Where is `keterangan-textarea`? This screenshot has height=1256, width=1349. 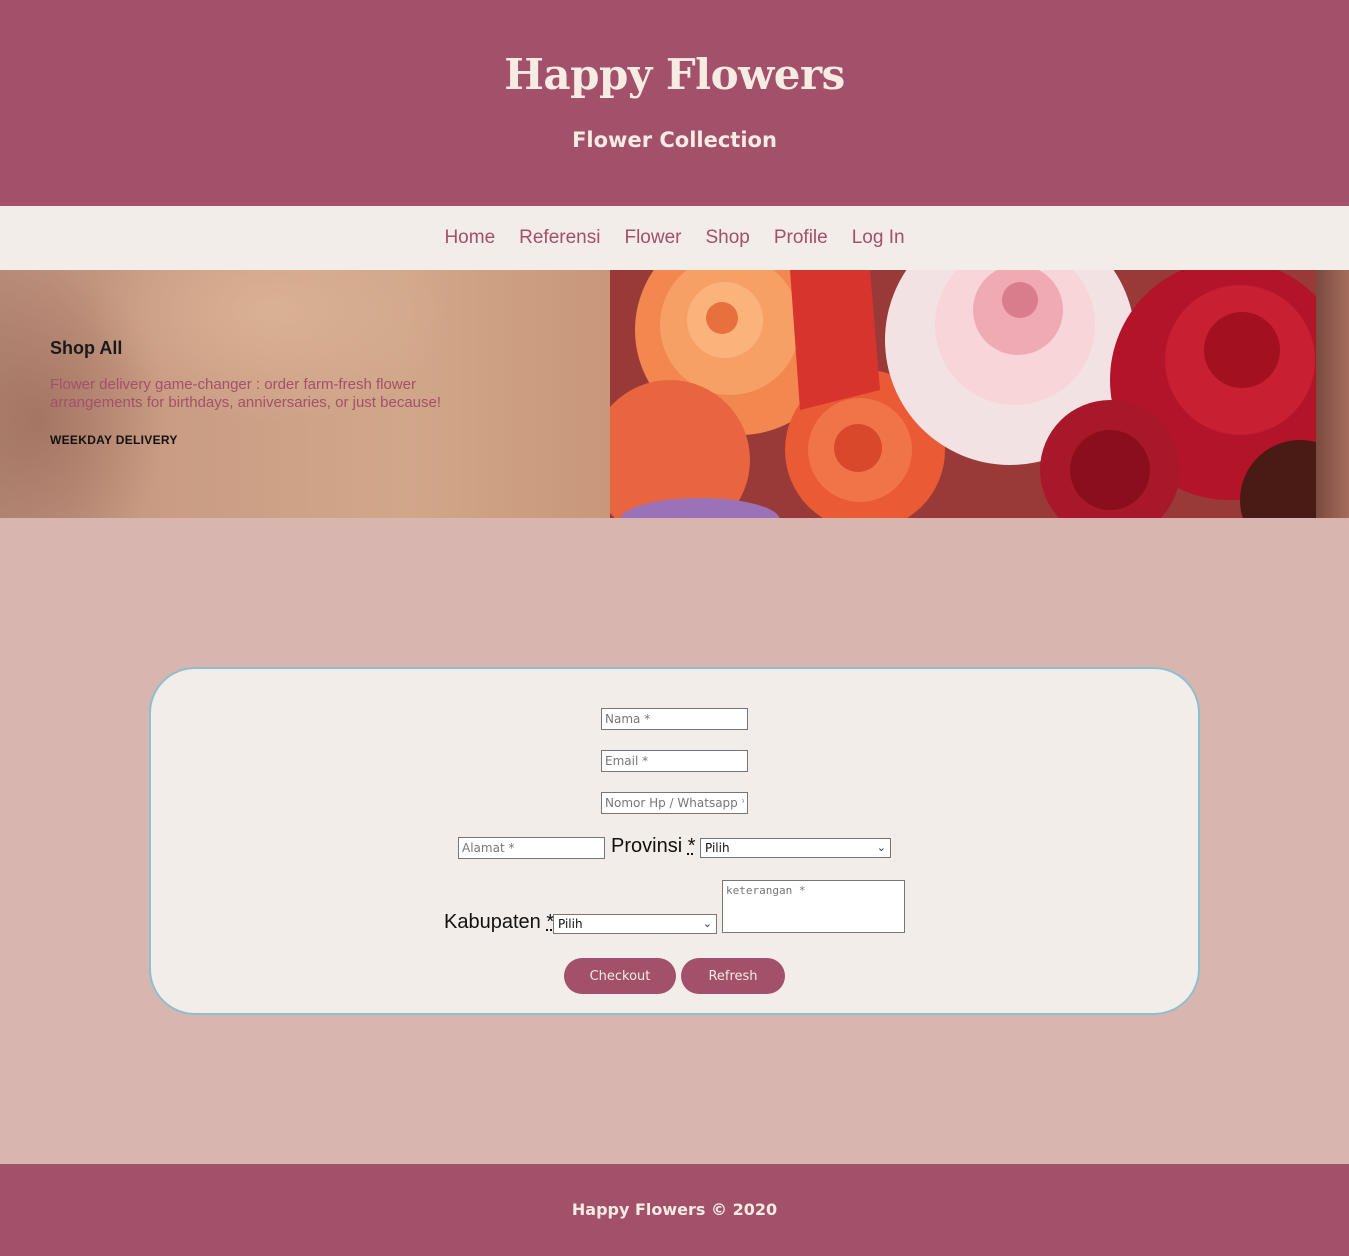
keterangan-textarea is located at coordinates (813, 906).